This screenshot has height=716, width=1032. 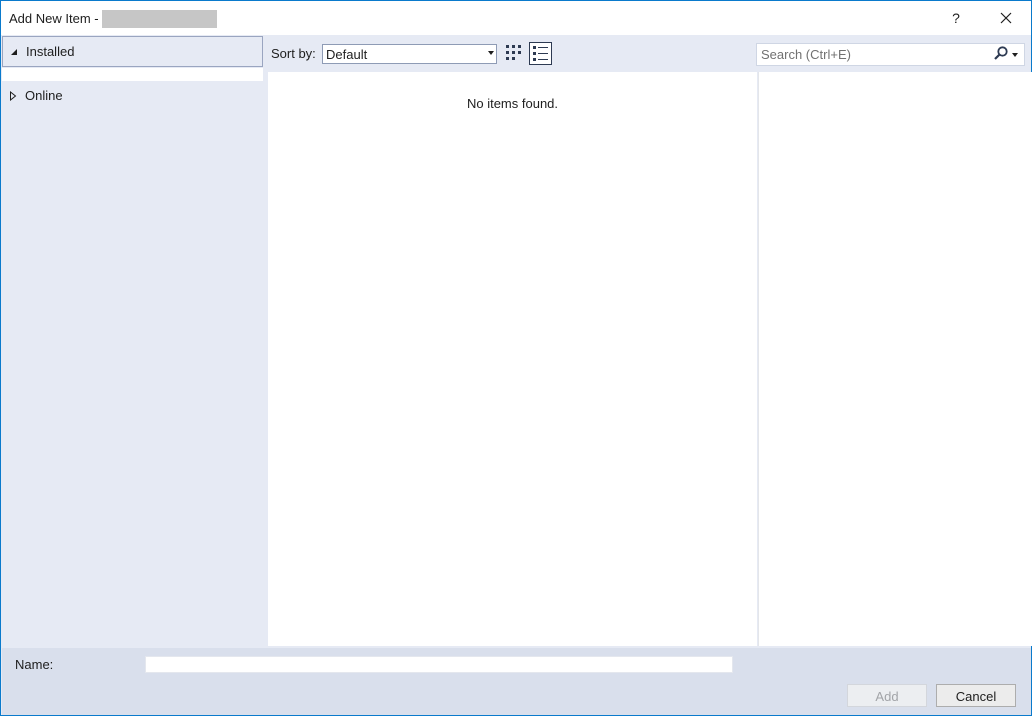 What do you see at coordinates (16, 52) in the screenshot?
I see `expanded-arrow-icon` at bounding box center [16, 52].